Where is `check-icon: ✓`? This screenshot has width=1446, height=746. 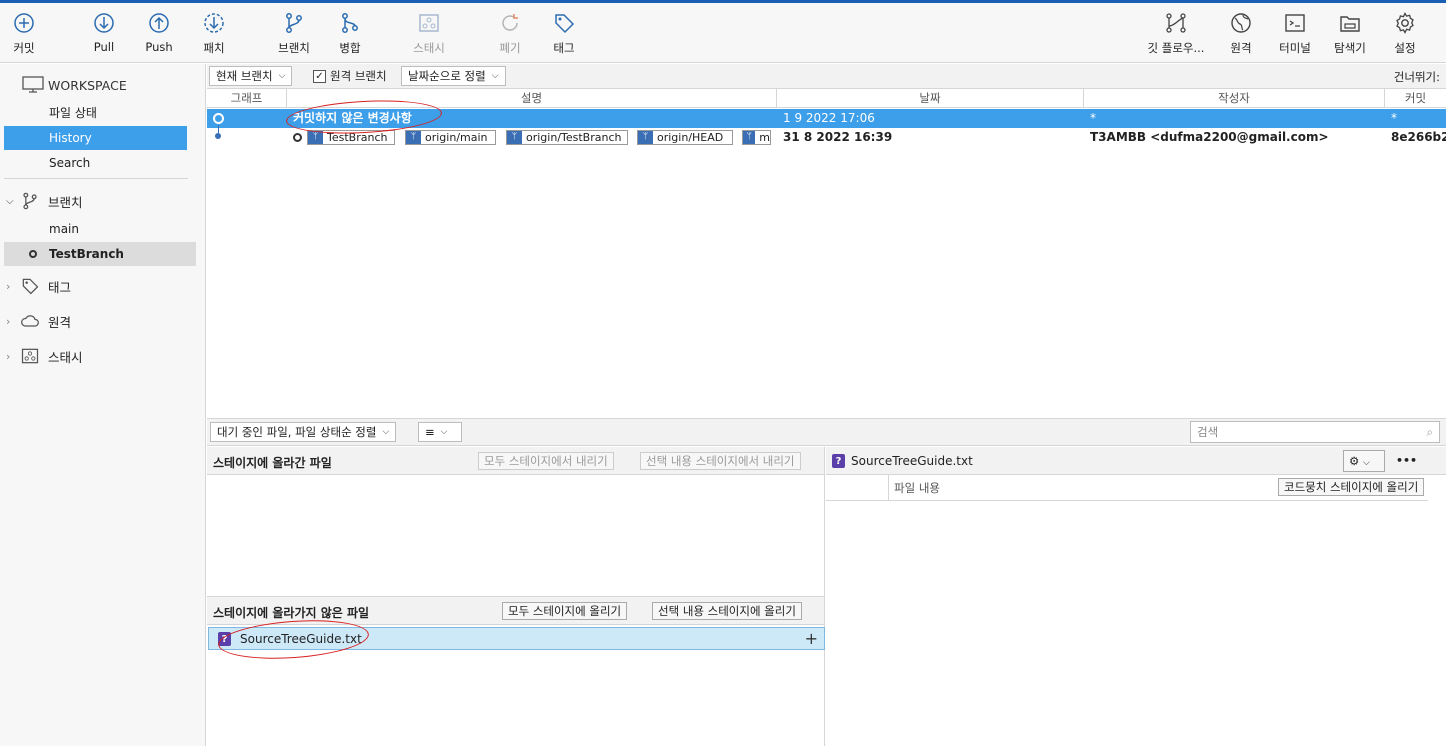
check-icon: ✓ is located at coordinates (319, 76).